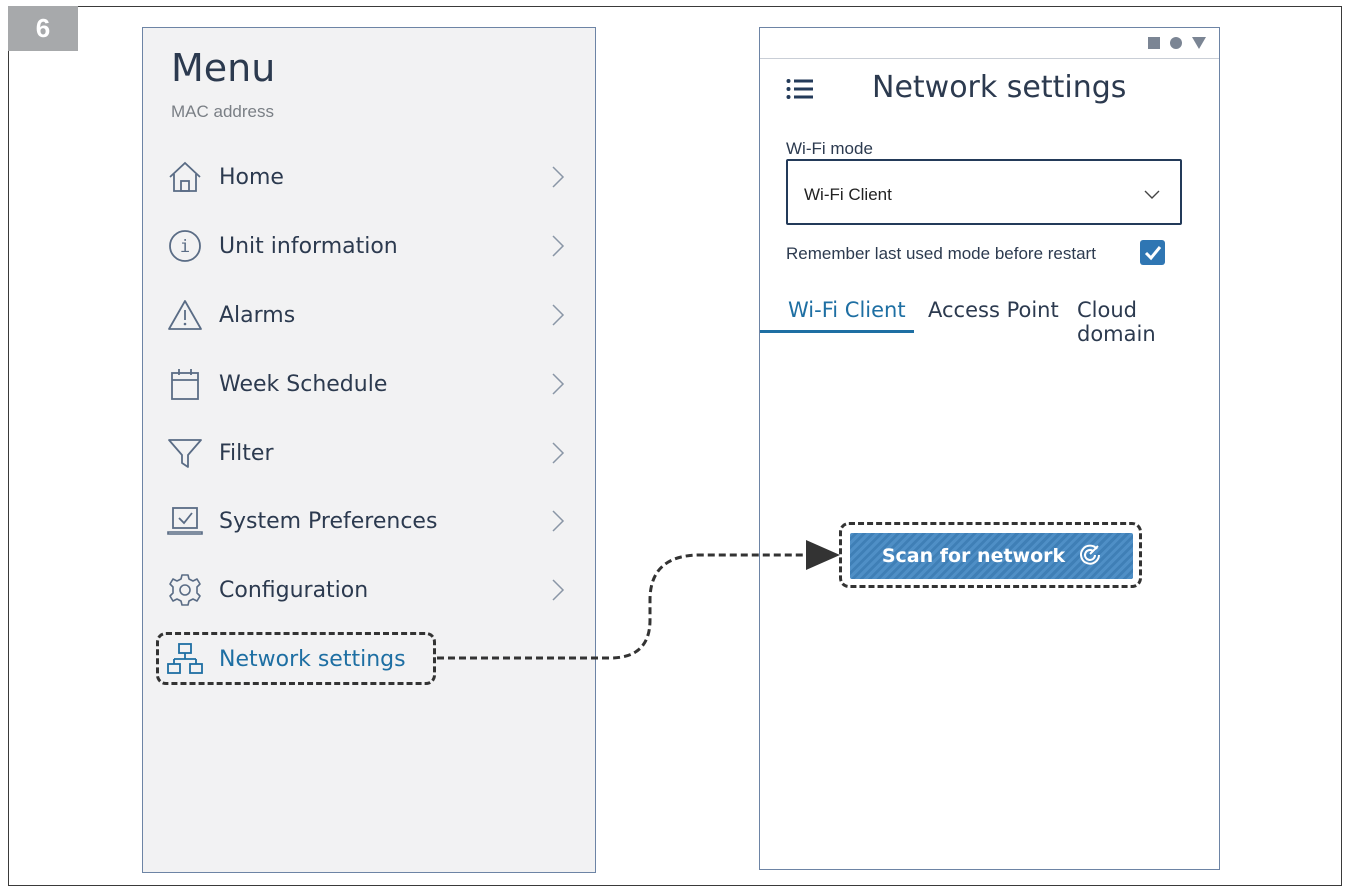 This screenshot has height=894, width=1351. I want to click on wifi-mode-value: Wi-Fi Client, so click(848, 194).